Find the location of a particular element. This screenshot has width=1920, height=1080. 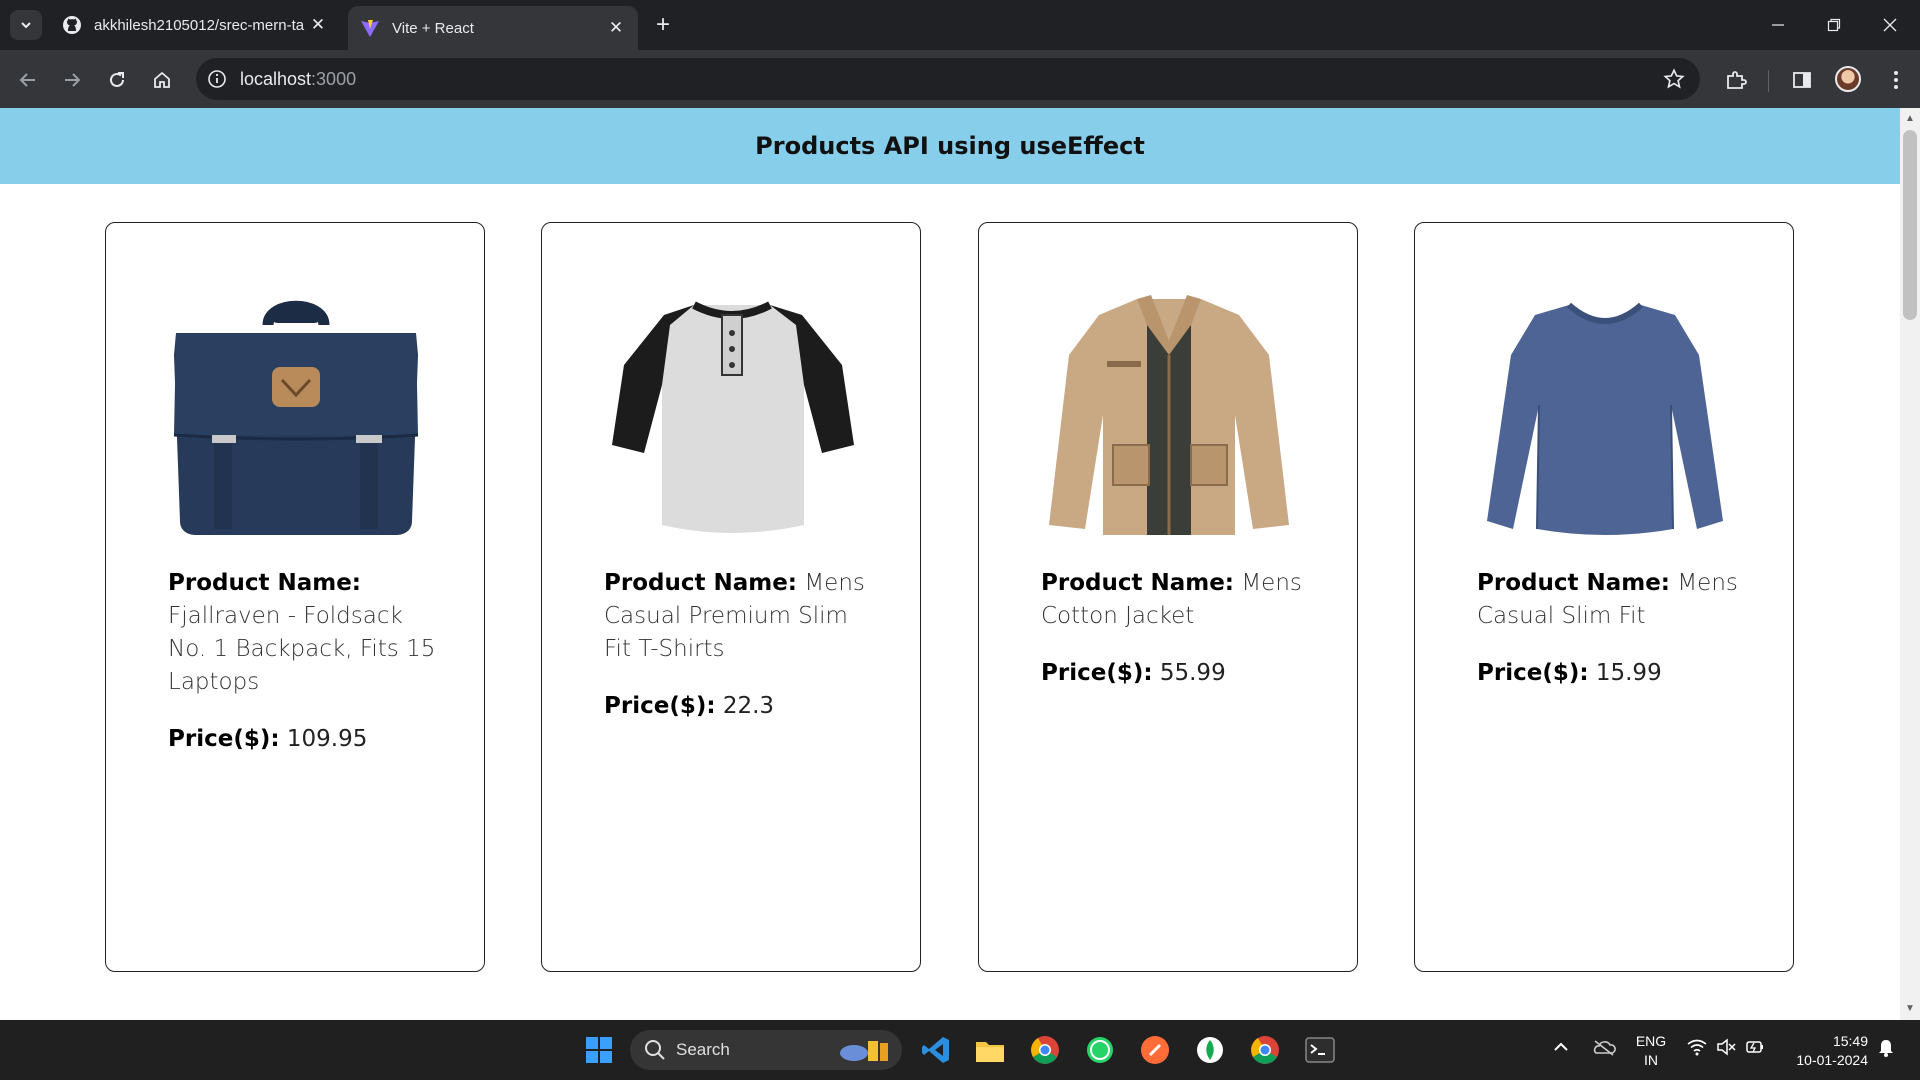

arrow-left-icon is located at coordinates (27, 80).